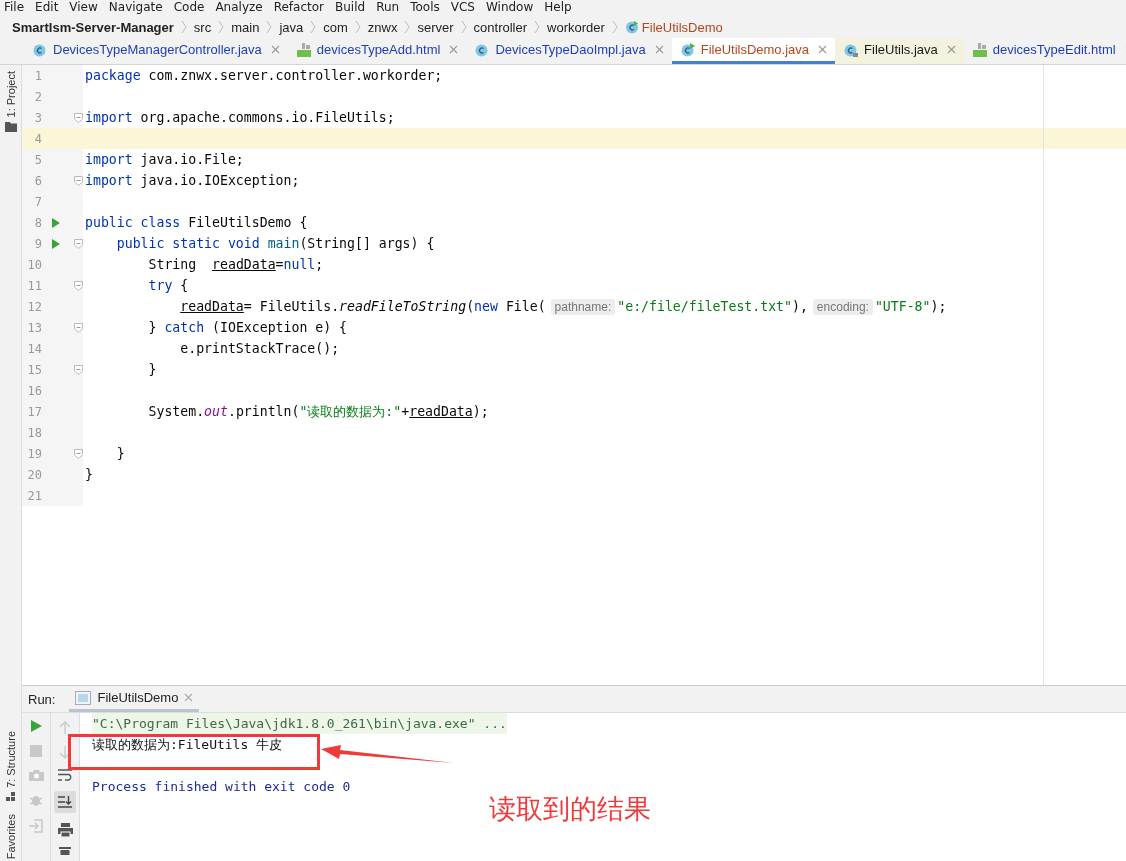 Image resolution: width=1126 pixels, height=861 pixels. Describe the element at coordinates (569, 51) in the screenshot. I see `editor-tab: DevicesTypeDaoImpl.java` at that location.